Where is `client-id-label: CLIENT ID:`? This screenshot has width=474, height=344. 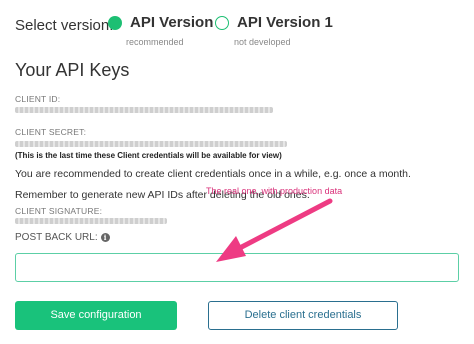
client-id-label: CLIENT ID: is located at coordinates (38, 99).